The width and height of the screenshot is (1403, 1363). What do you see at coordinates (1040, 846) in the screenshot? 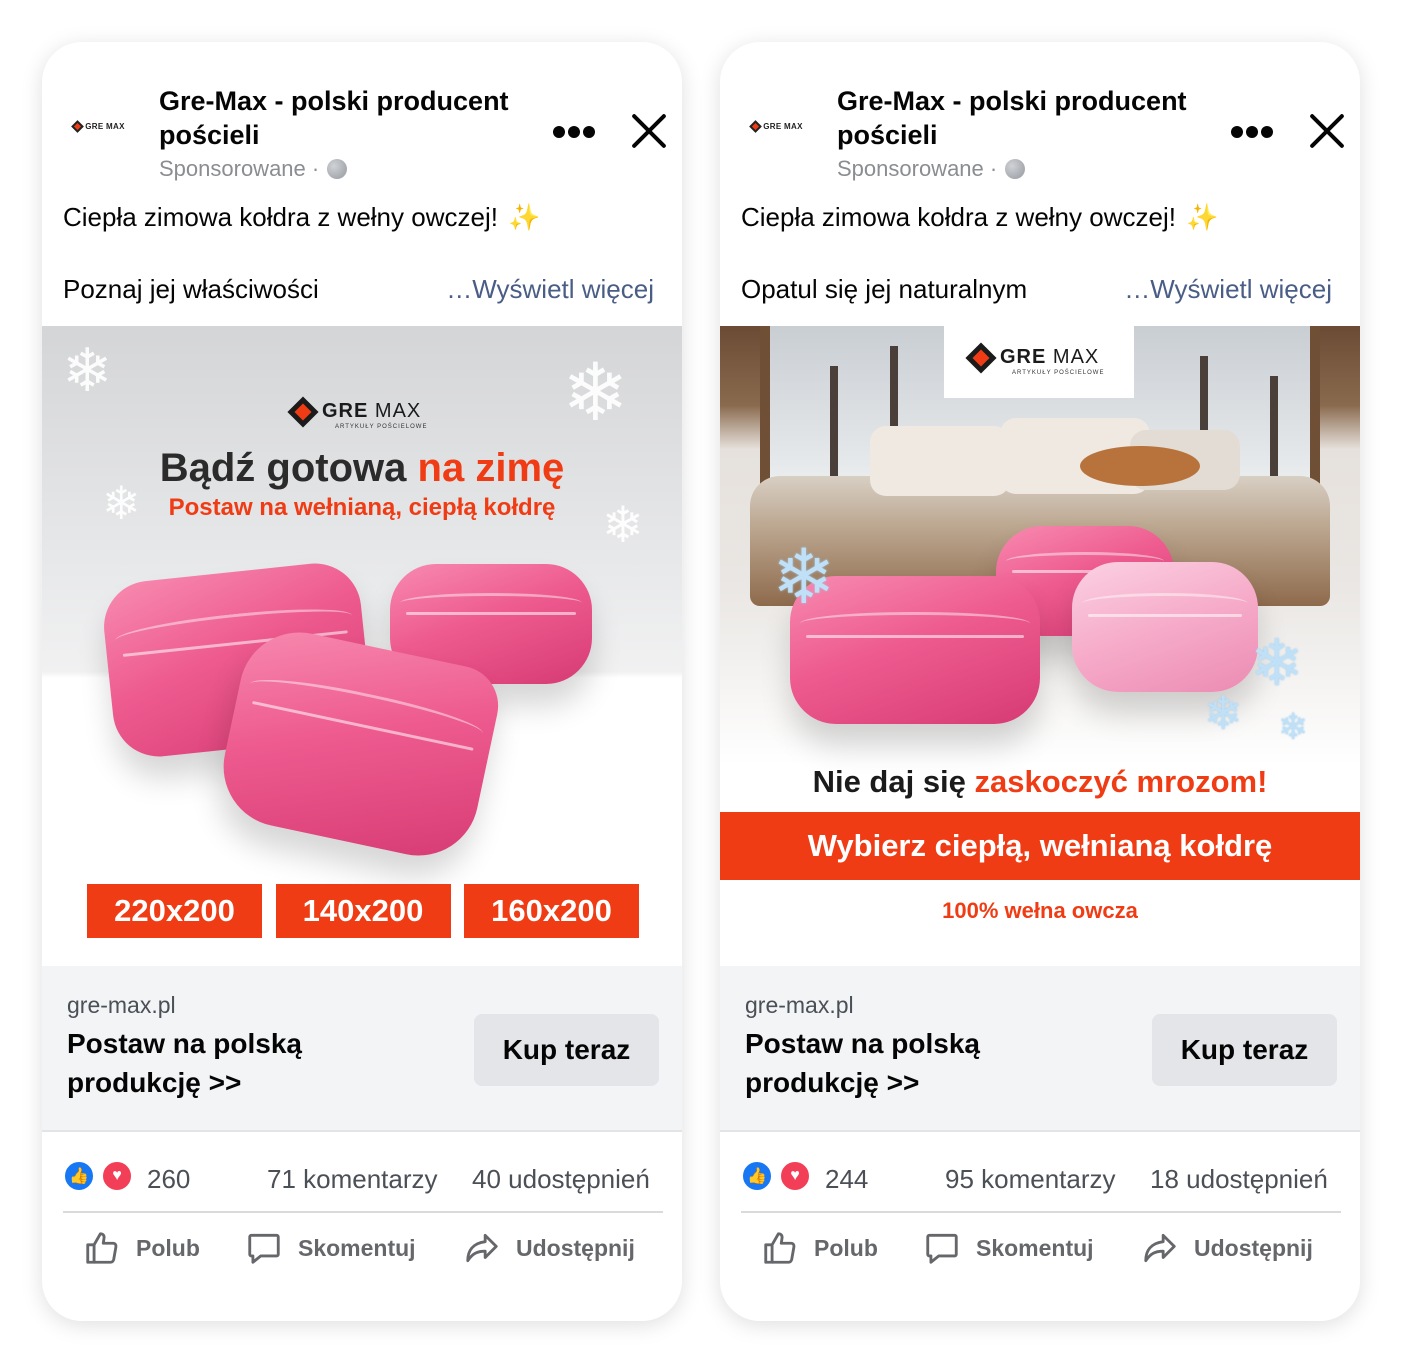
I see `creative-banner: Wybierz ciepłą, wełnianą kołdrę` at bounding box center [1040, 846].